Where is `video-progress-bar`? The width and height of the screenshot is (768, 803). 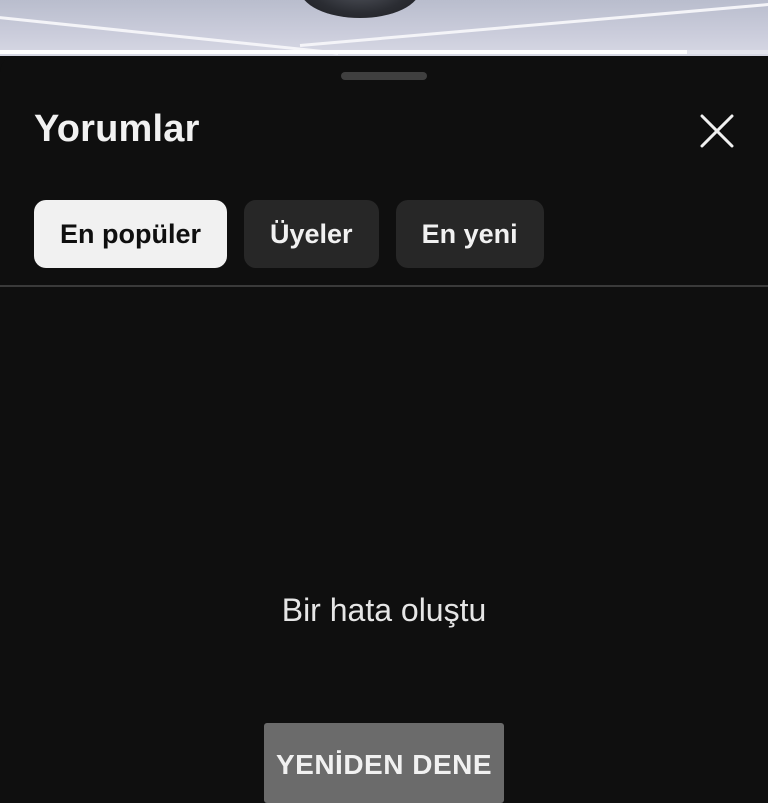
video-progress-bar is located at coordinates (384, 52).